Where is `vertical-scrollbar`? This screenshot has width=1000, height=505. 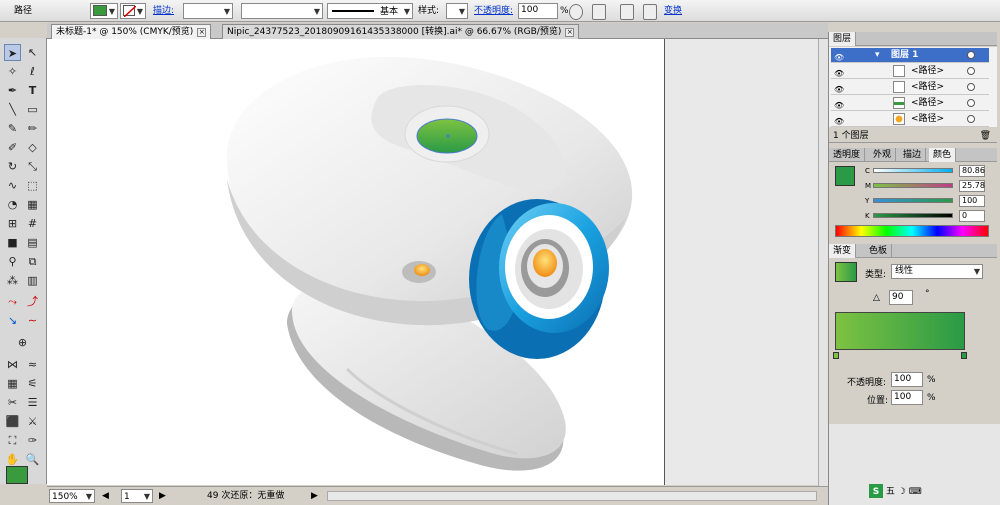 vertical-scrollbar is located at coordinates (823, 262).